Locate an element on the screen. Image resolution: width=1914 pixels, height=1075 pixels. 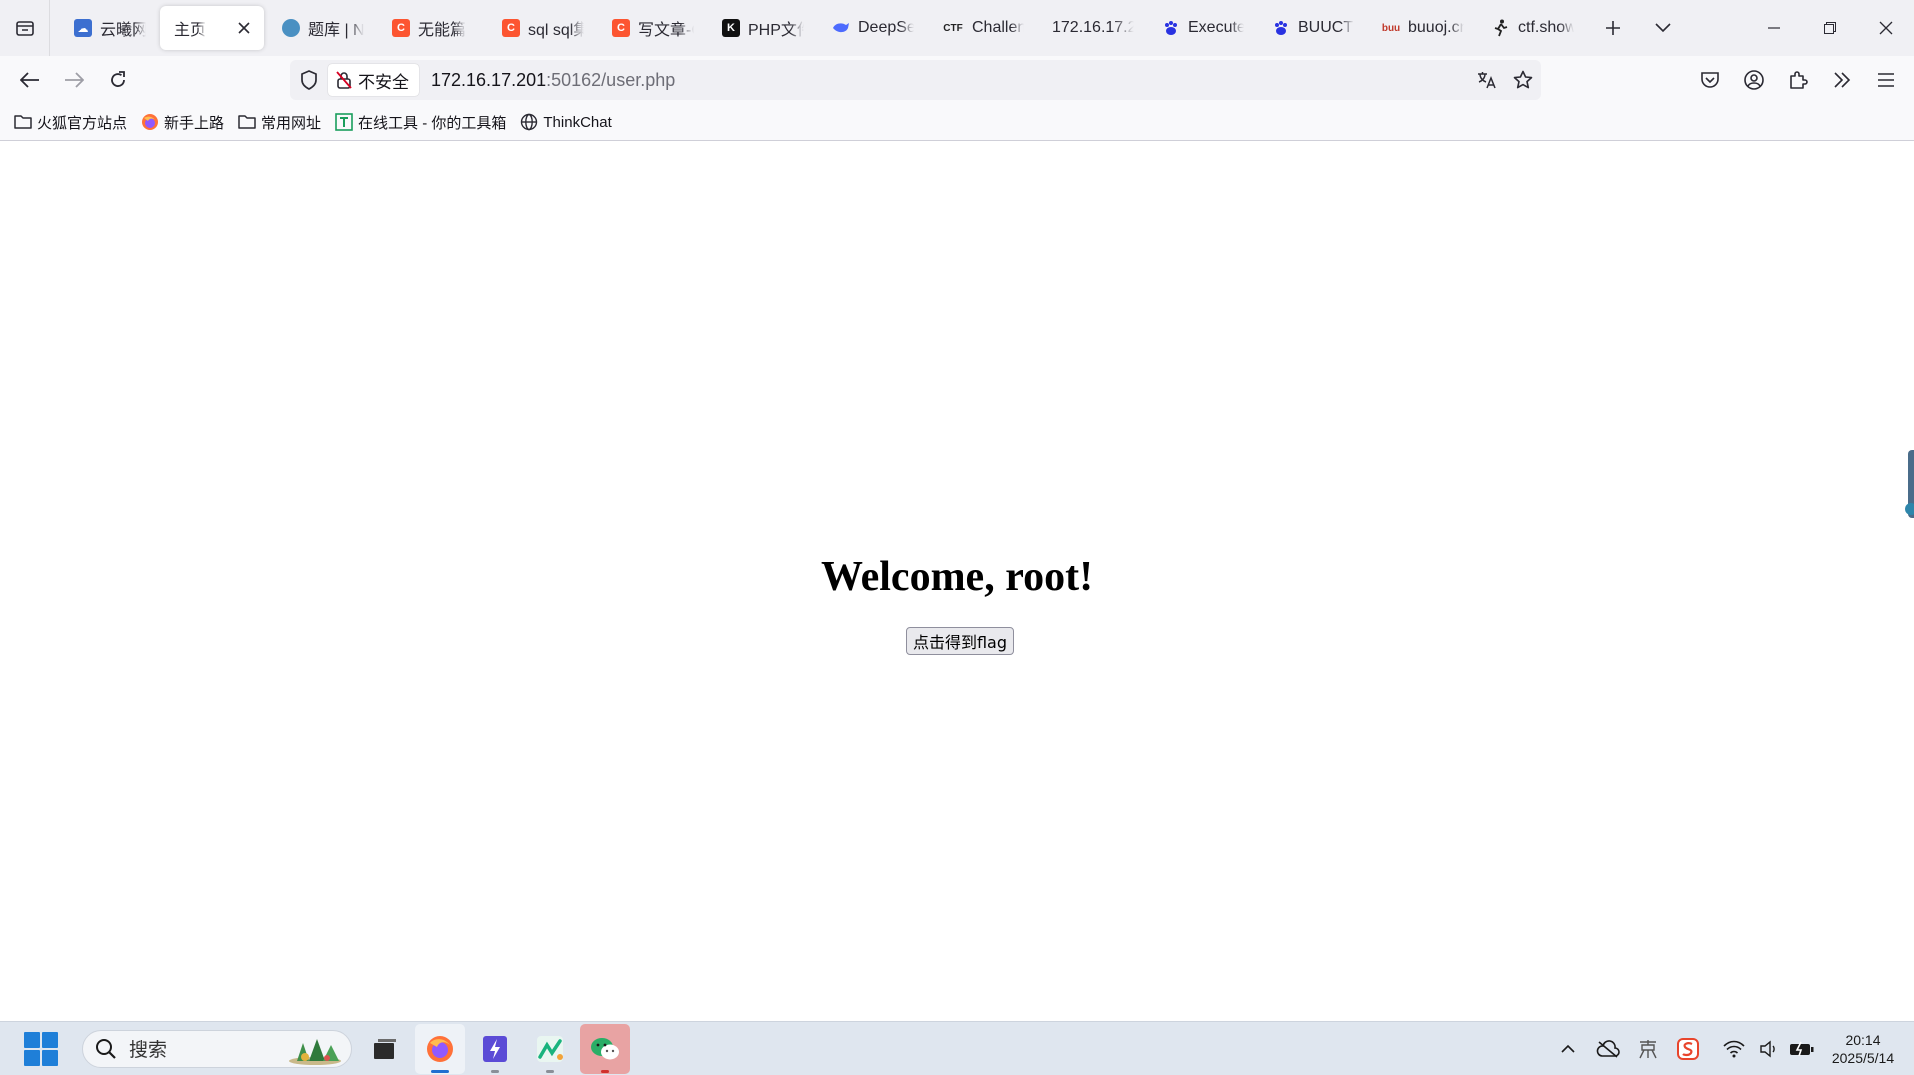
battery-tray-button is located at coordinates (1802, 1049).